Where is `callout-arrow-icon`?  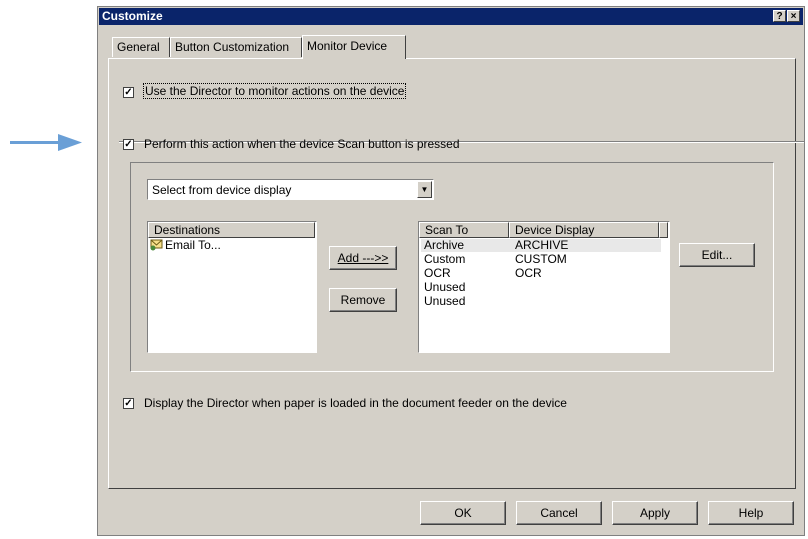
callout-arrow-icon is located at coordinates (46, 142).